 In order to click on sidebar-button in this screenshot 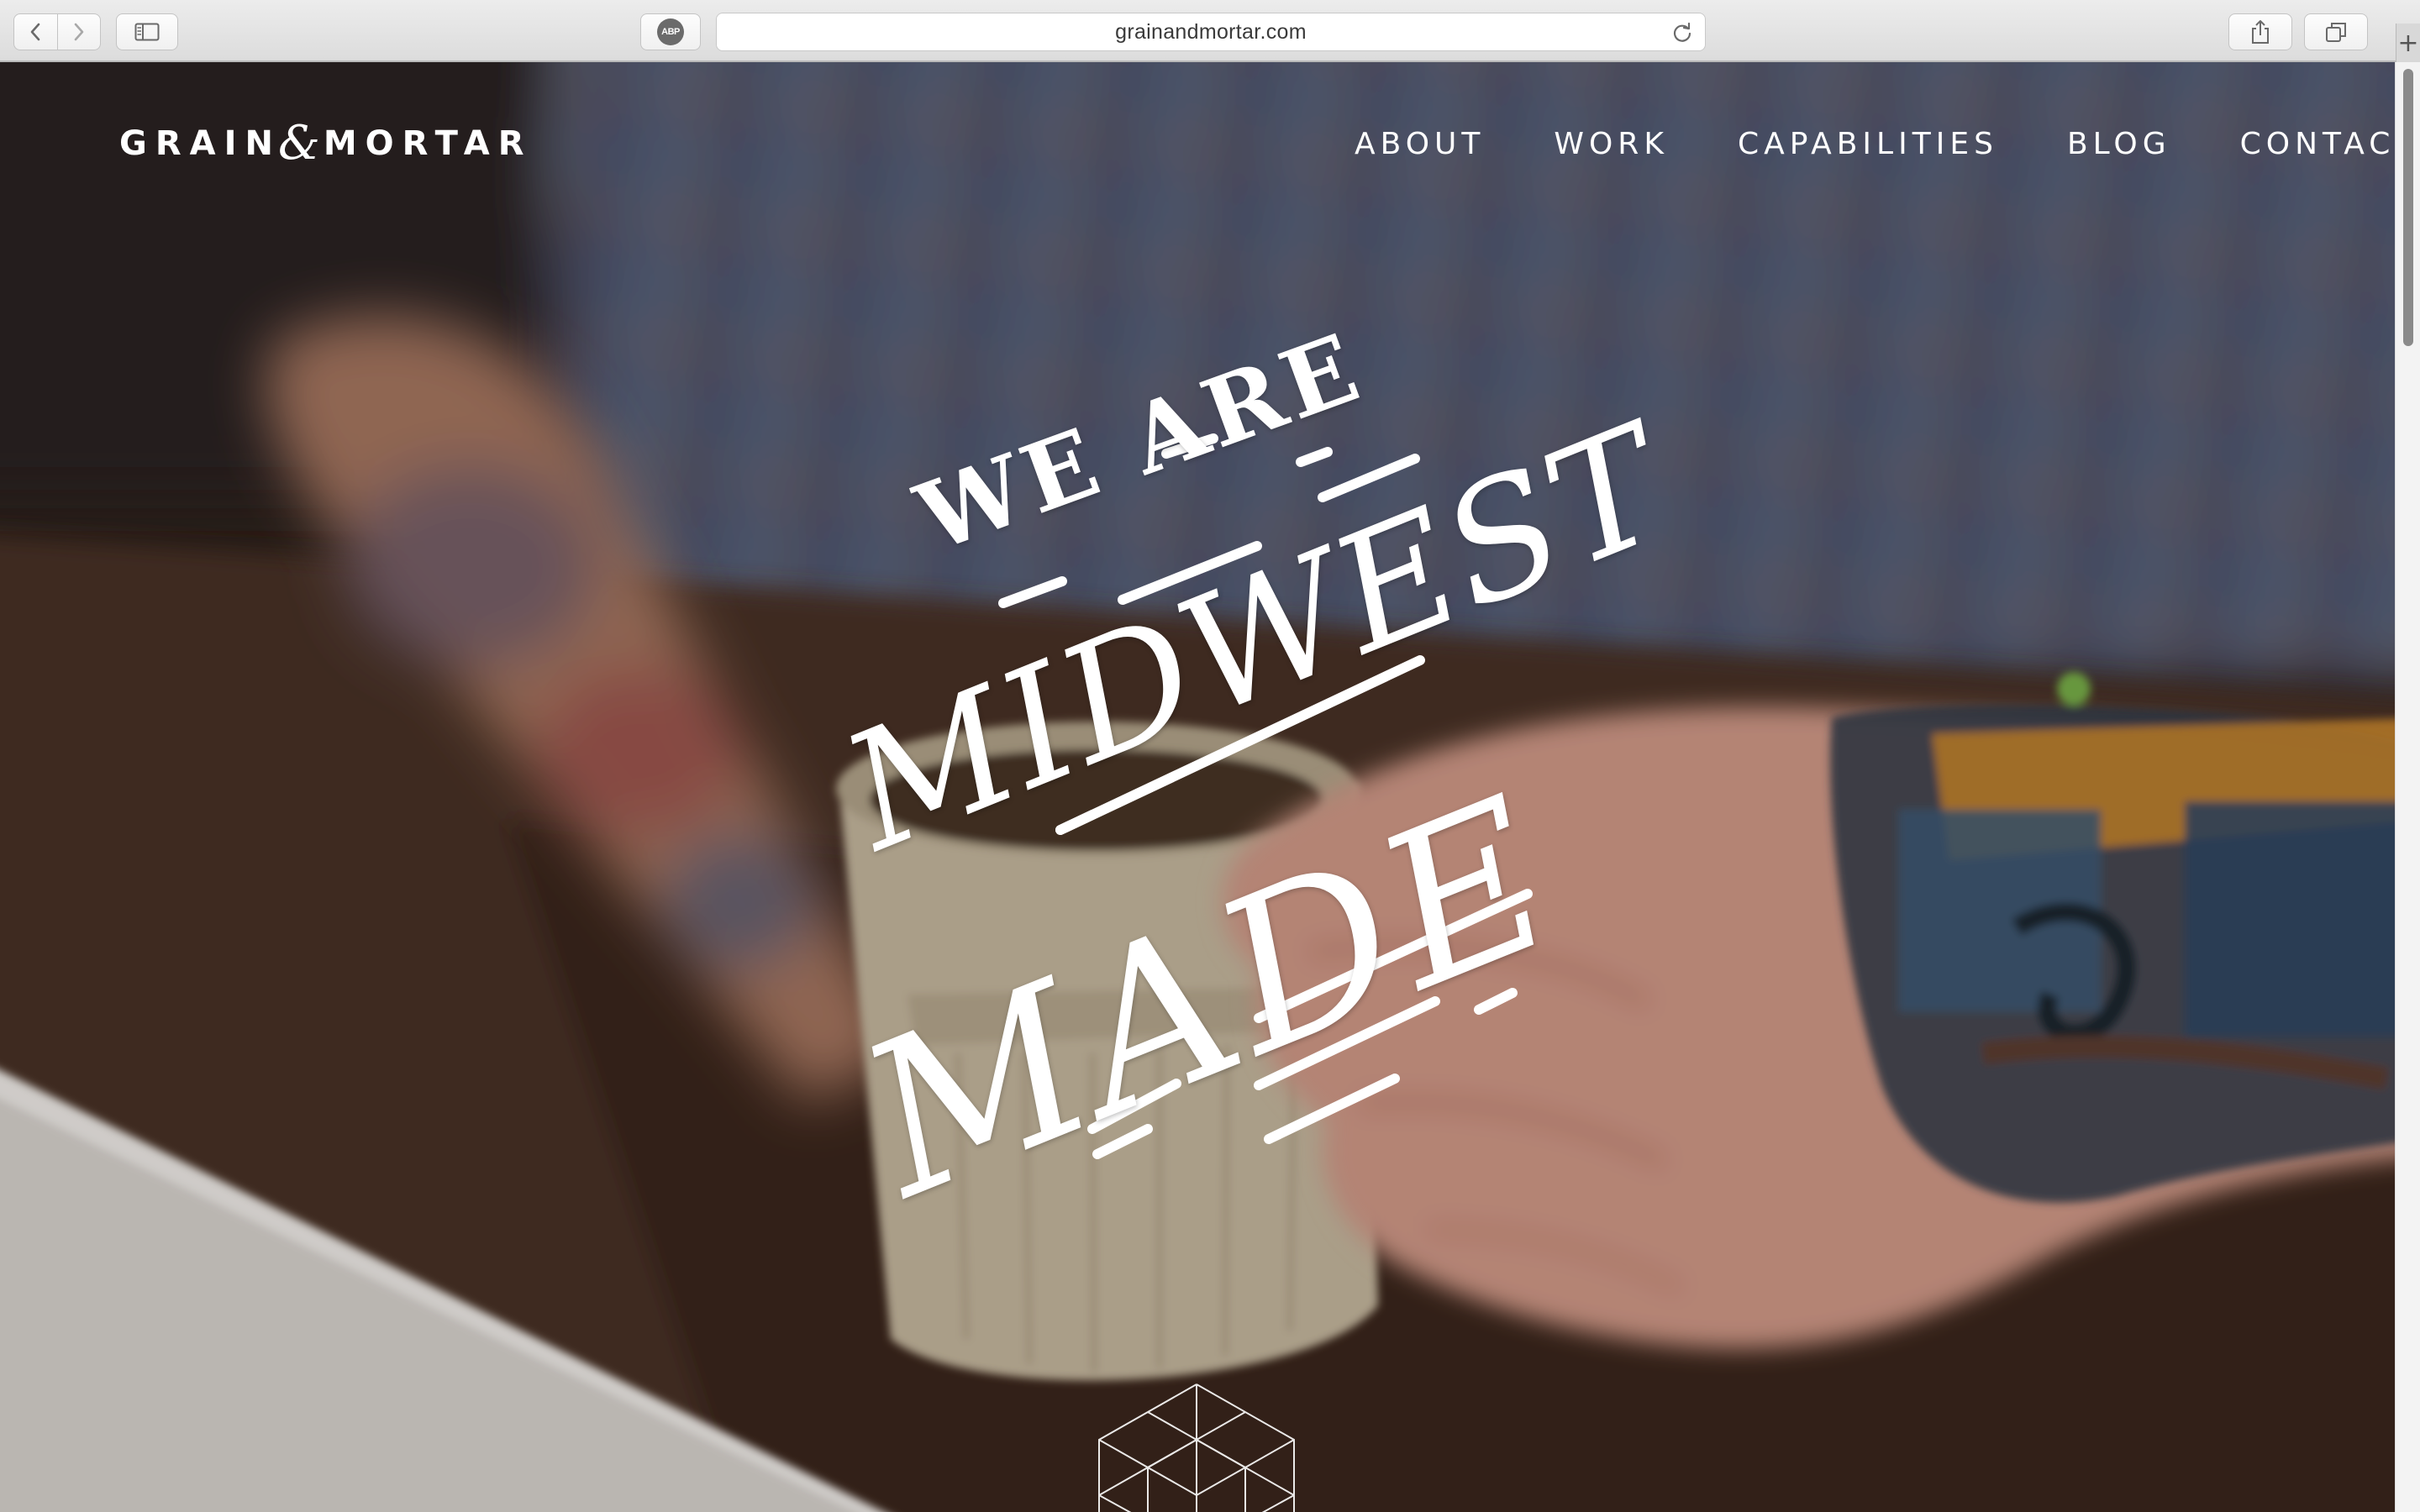, I will do `click(147, 31)`.